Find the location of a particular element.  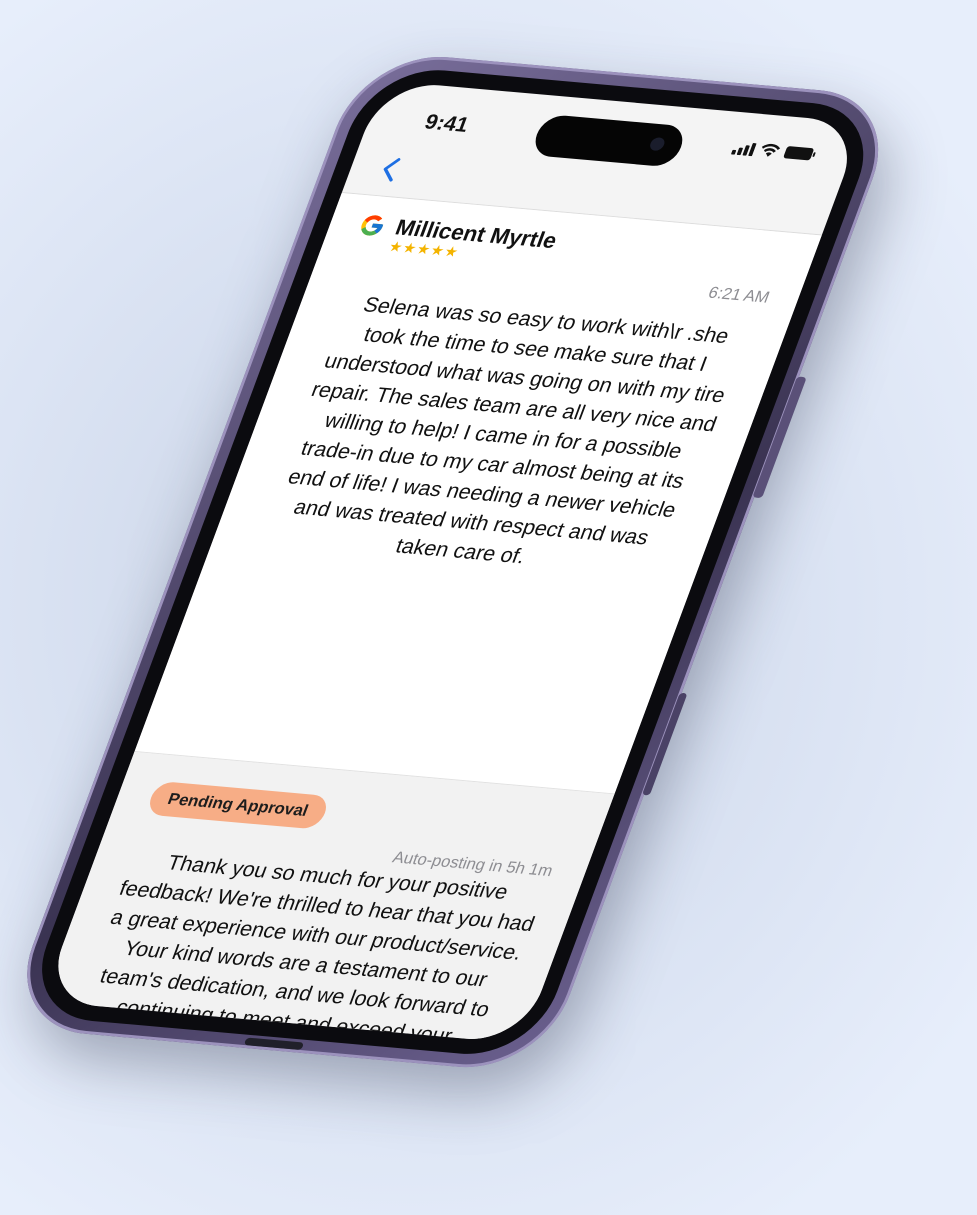

wifi-icon is located at coordinates (771, 150).